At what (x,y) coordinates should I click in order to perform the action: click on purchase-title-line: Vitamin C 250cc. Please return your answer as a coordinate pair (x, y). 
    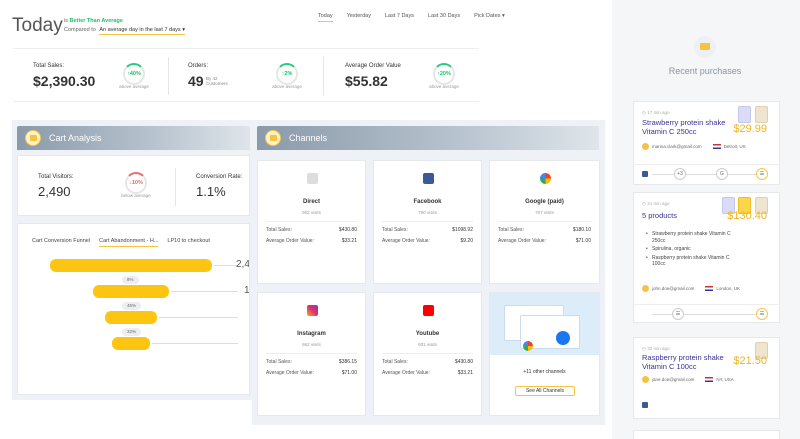
    Looking at the image, I should click on (669, 131).